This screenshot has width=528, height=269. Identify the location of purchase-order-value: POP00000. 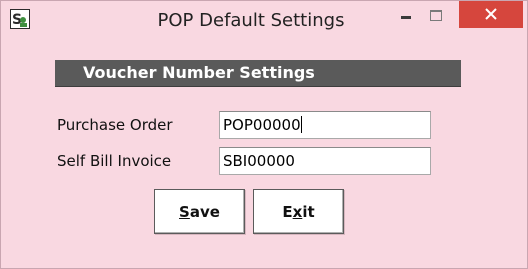
(262, 125).